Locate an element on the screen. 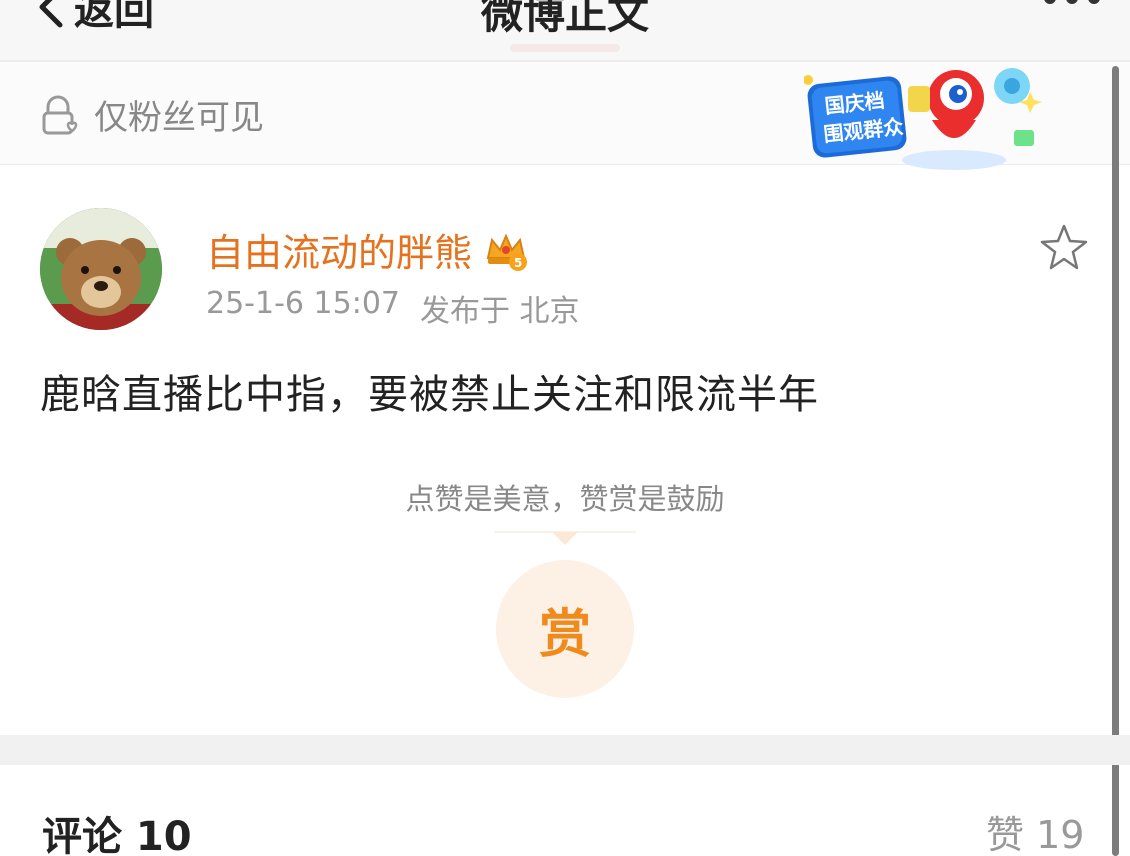 This screenshot has width=1130, height=856. teddy-bear-avatar-image is located at coordinates (101, 269).